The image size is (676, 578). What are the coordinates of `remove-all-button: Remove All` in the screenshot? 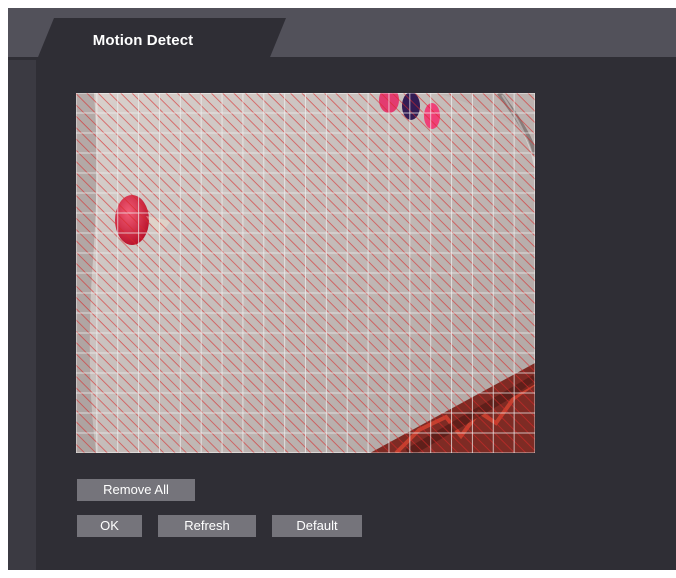 It's located at (136, 490).